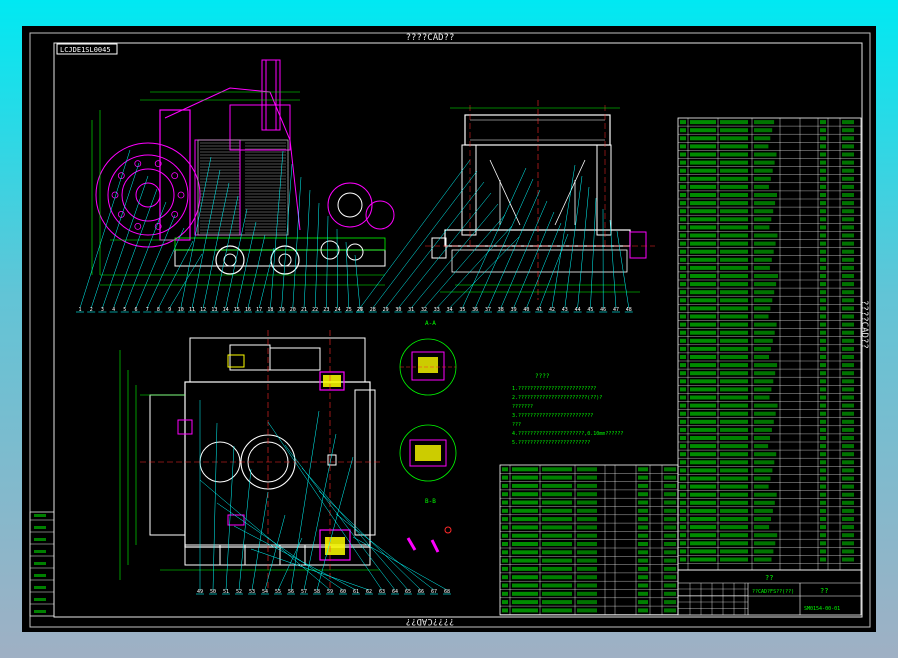  Describe the element at coordinates (603, 310) in the screenshot. I see `balloon-number: 46` at that location.